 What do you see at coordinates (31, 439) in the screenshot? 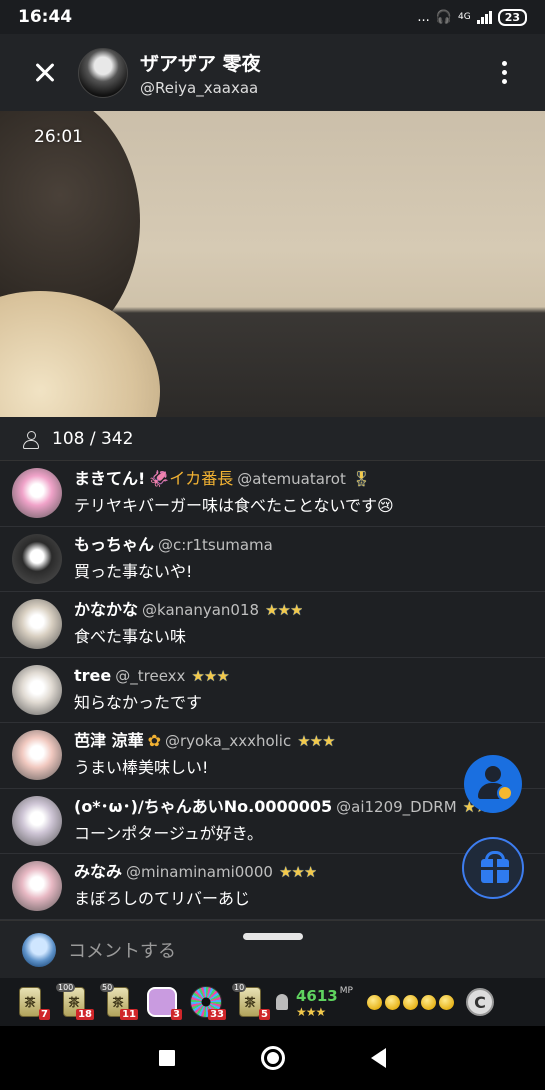
I see `person-icon` at bounding box center [31, 439].